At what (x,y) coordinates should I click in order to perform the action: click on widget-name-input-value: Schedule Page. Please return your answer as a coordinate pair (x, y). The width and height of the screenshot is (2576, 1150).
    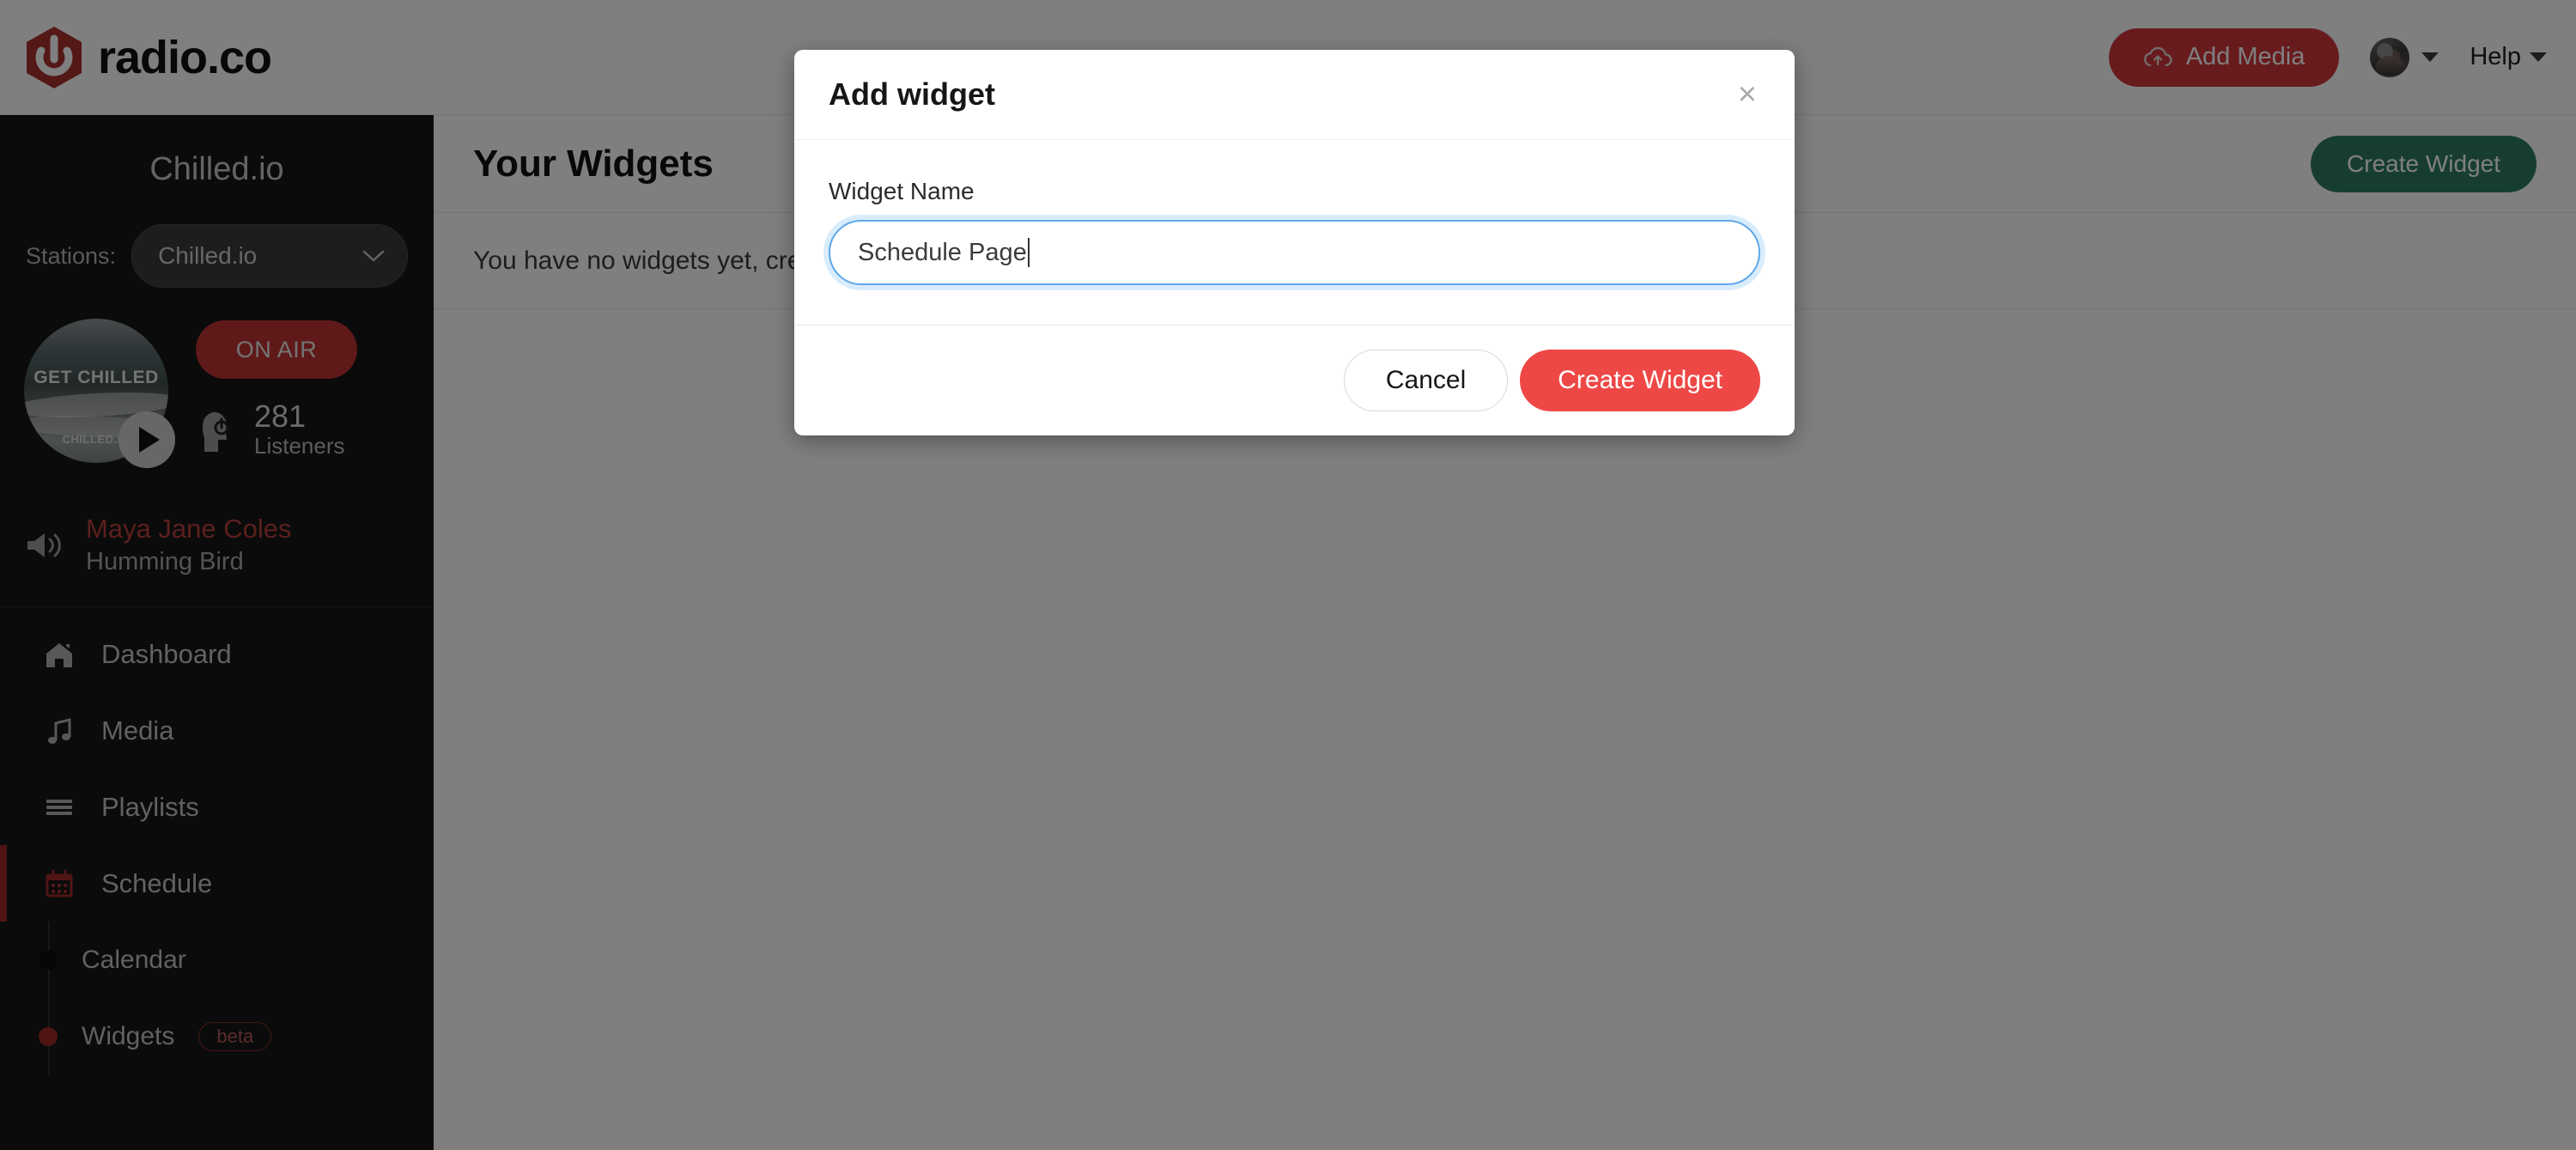
    Looking at the image, I should click on (943, 252).